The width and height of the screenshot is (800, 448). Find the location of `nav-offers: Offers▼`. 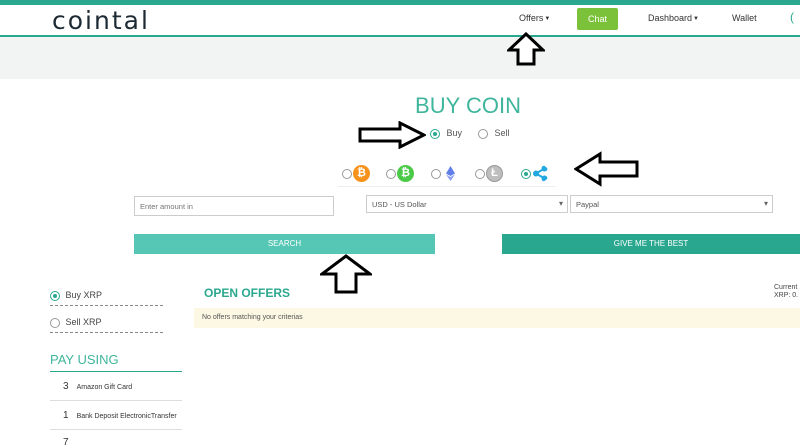

nav-offers: Offers▼ is located at coordinates (534, 18).